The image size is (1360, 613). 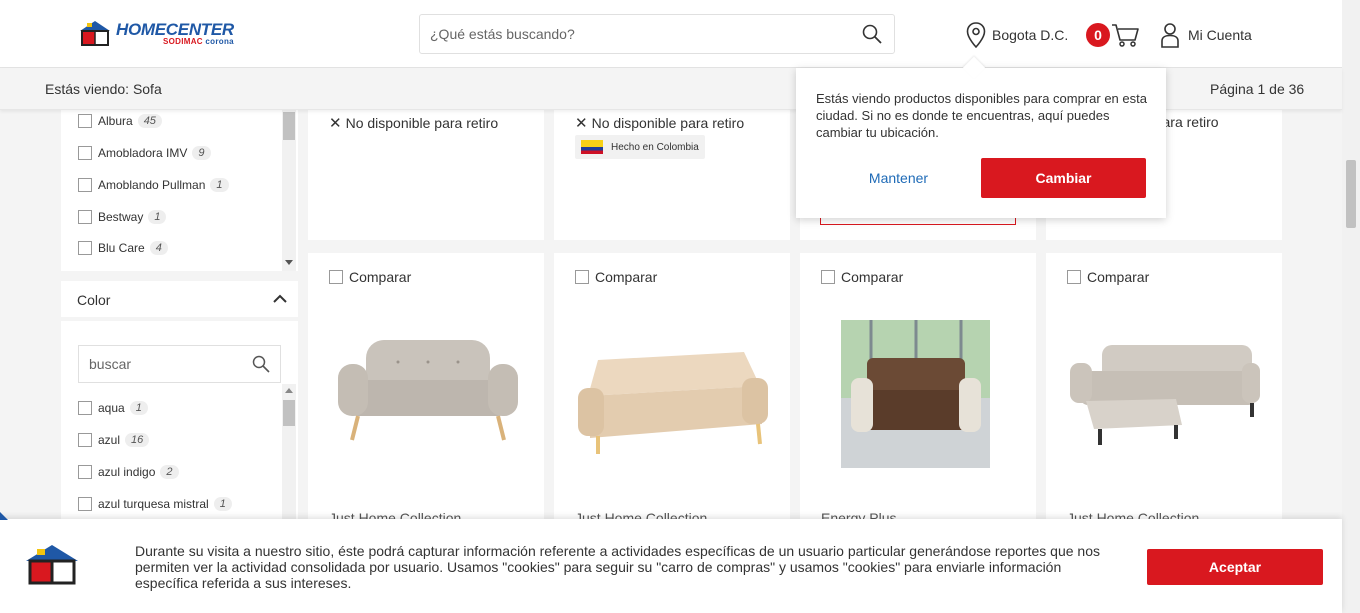 What do you see at coordinates (1351, 194) in the screenshot?
I see `page-scrollbar-thumb` at bounding box center [1351, 194].